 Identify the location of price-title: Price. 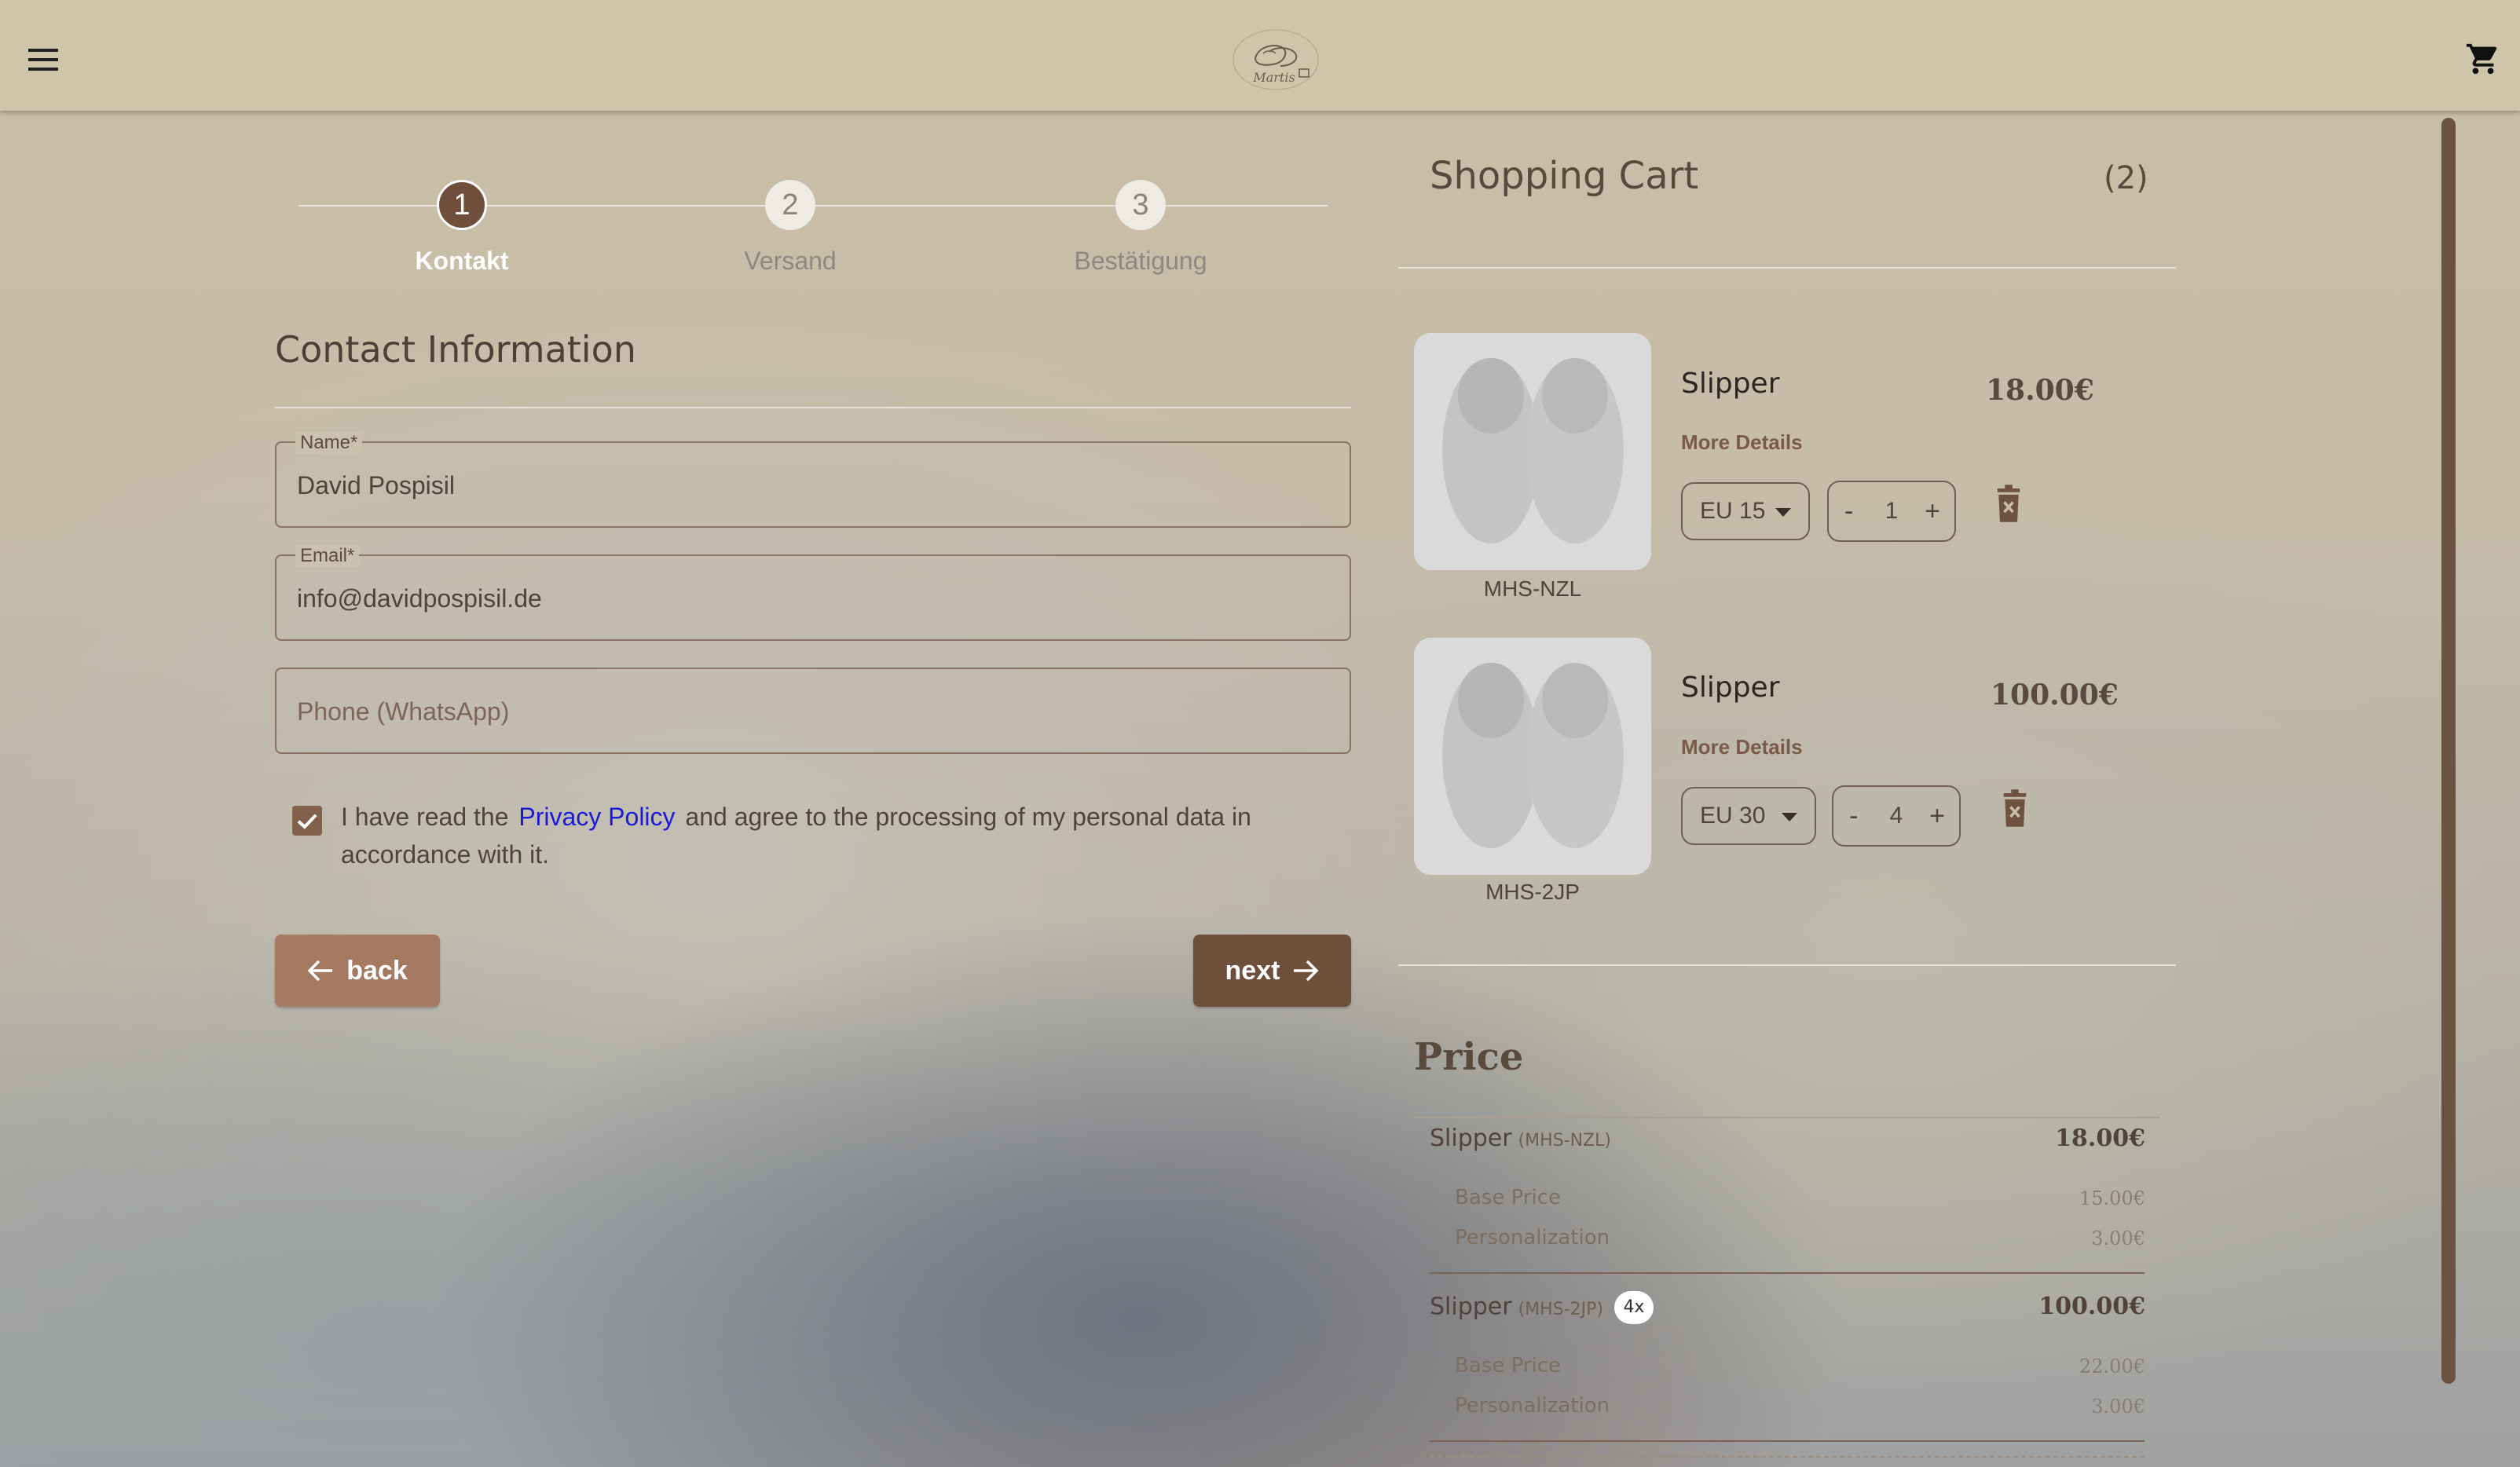
(1469, 1057).